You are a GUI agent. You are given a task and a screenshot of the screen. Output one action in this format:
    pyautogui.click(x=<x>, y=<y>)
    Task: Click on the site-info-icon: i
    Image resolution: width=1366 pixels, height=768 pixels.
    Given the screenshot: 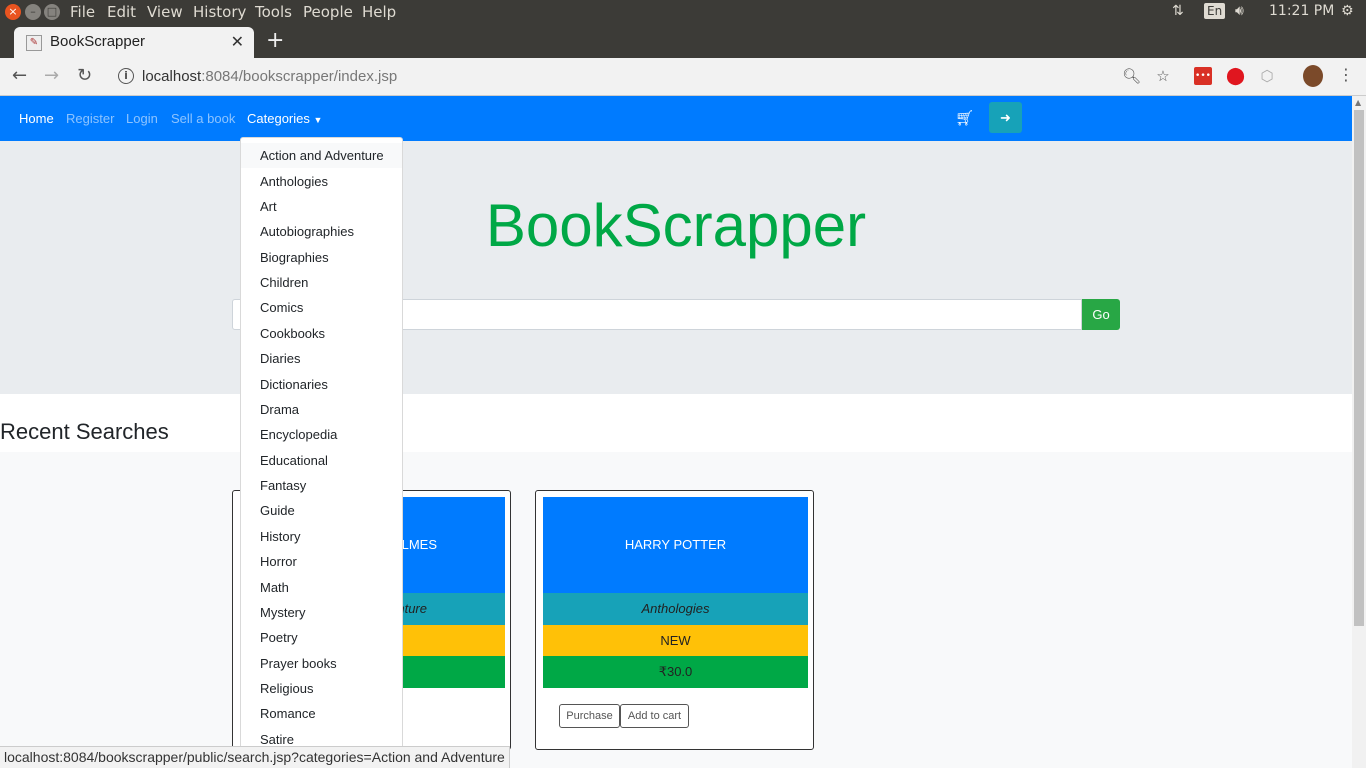 What is the action you would take?
    pyautogui.click(x=126, y=76)
    